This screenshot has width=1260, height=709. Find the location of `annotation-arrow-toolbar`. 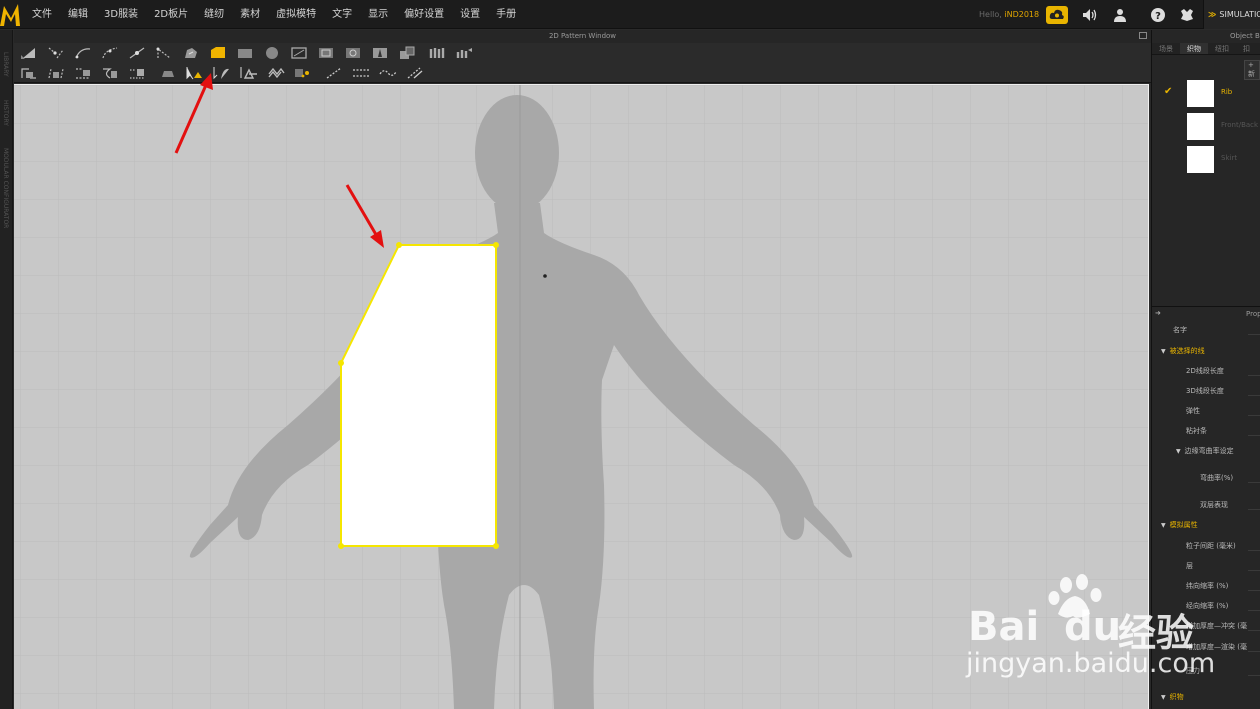

annotation-arrow-toolbar is located at coordinates (193, 113).